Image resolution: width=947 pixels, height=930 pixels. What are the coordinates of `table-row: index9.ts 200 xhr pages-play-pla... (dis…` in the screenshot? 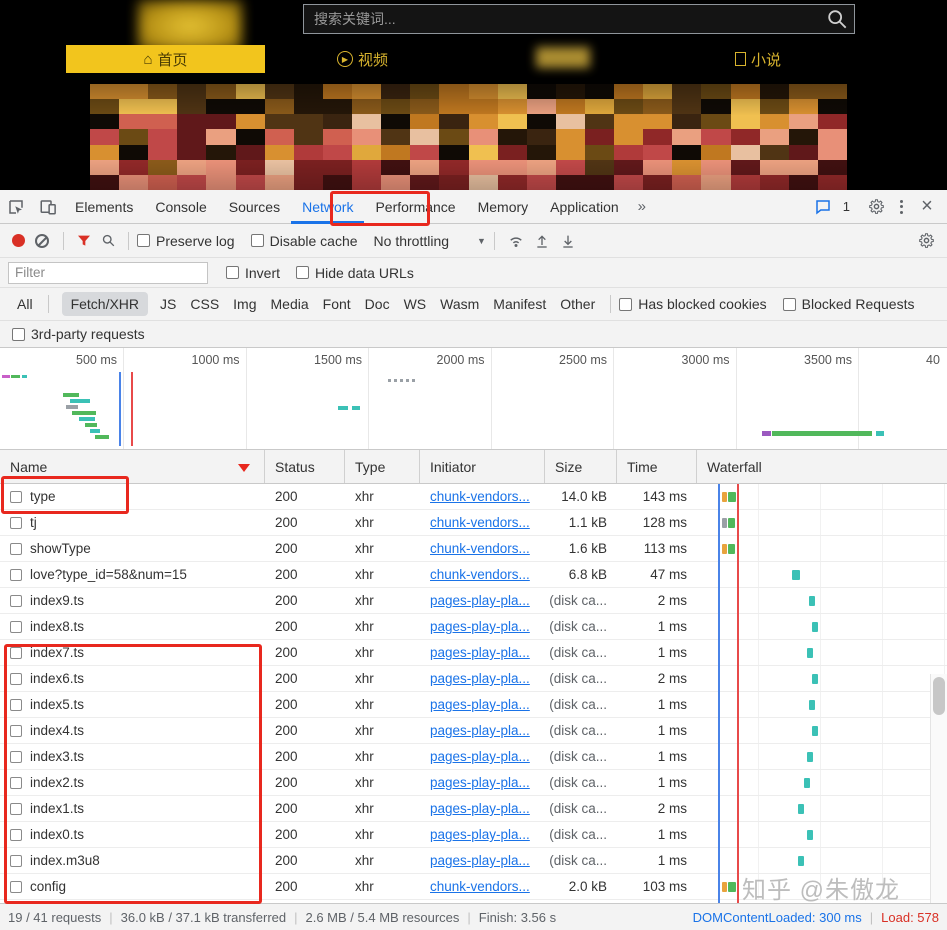 It's located at (473, 601).